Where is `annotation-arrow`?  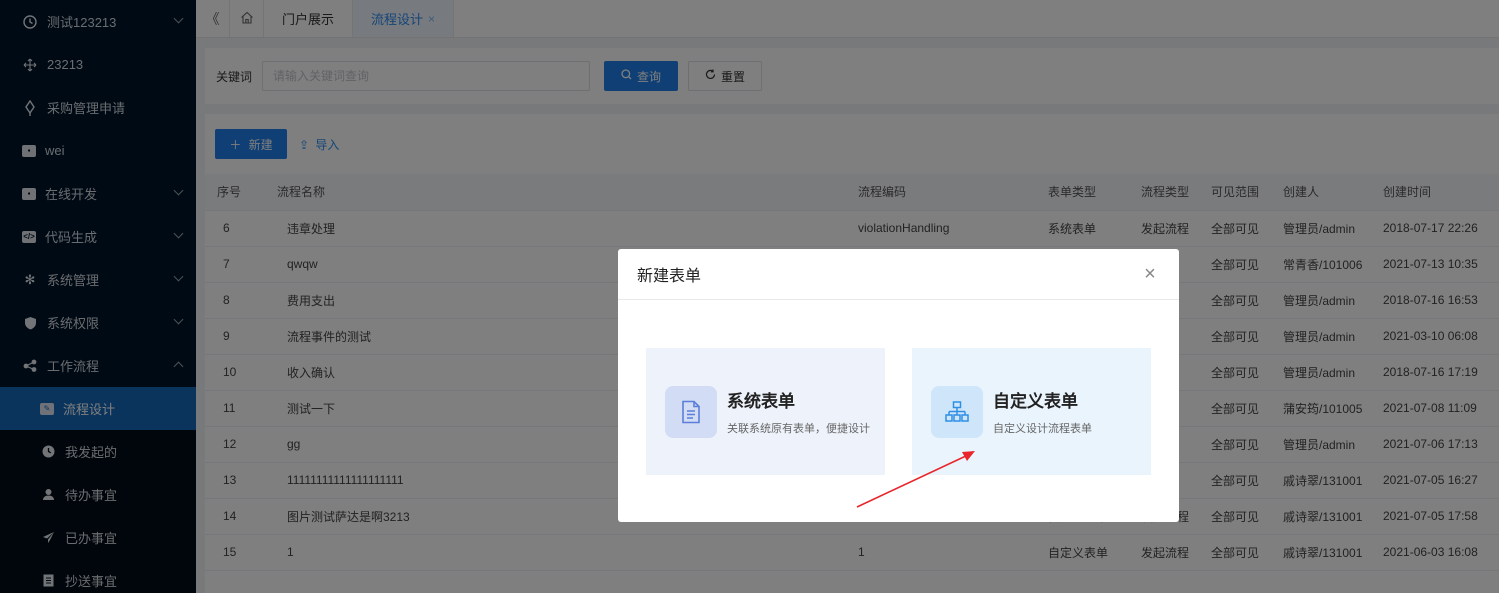
annotation-arrow is located at coordinates (915, 479).